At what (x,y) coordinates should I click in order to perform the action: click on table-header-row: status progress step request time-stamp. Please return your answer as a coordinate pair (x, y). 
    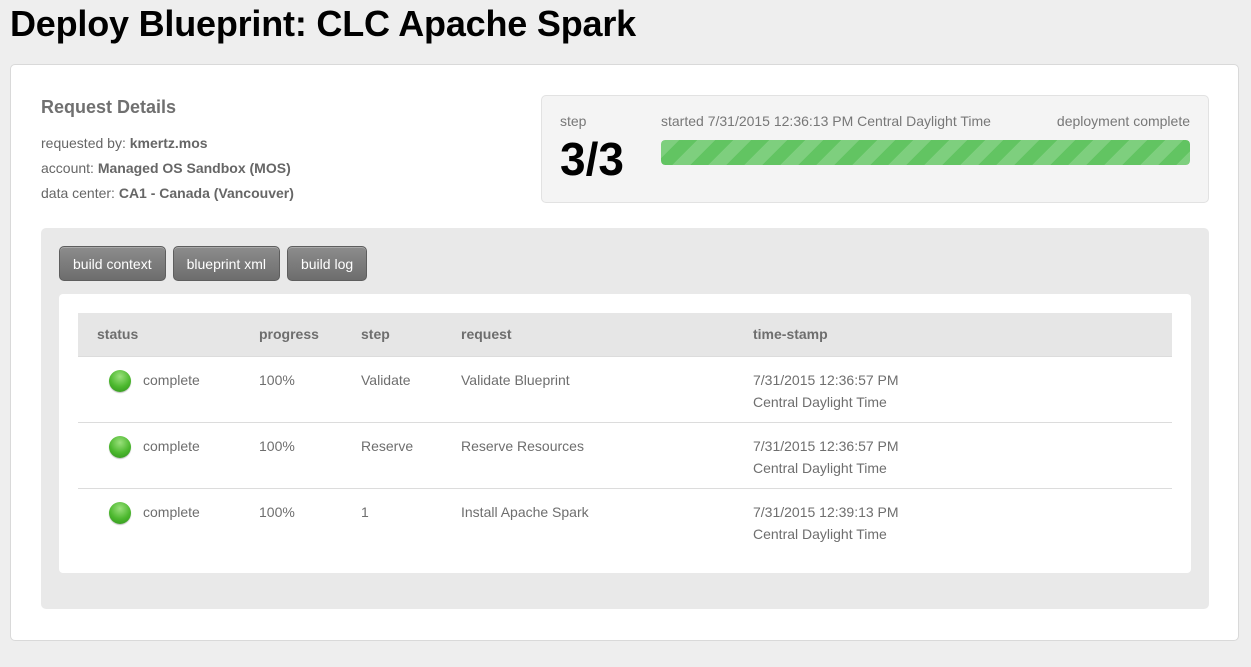
    Looking at the image, I should click on (625, 334).